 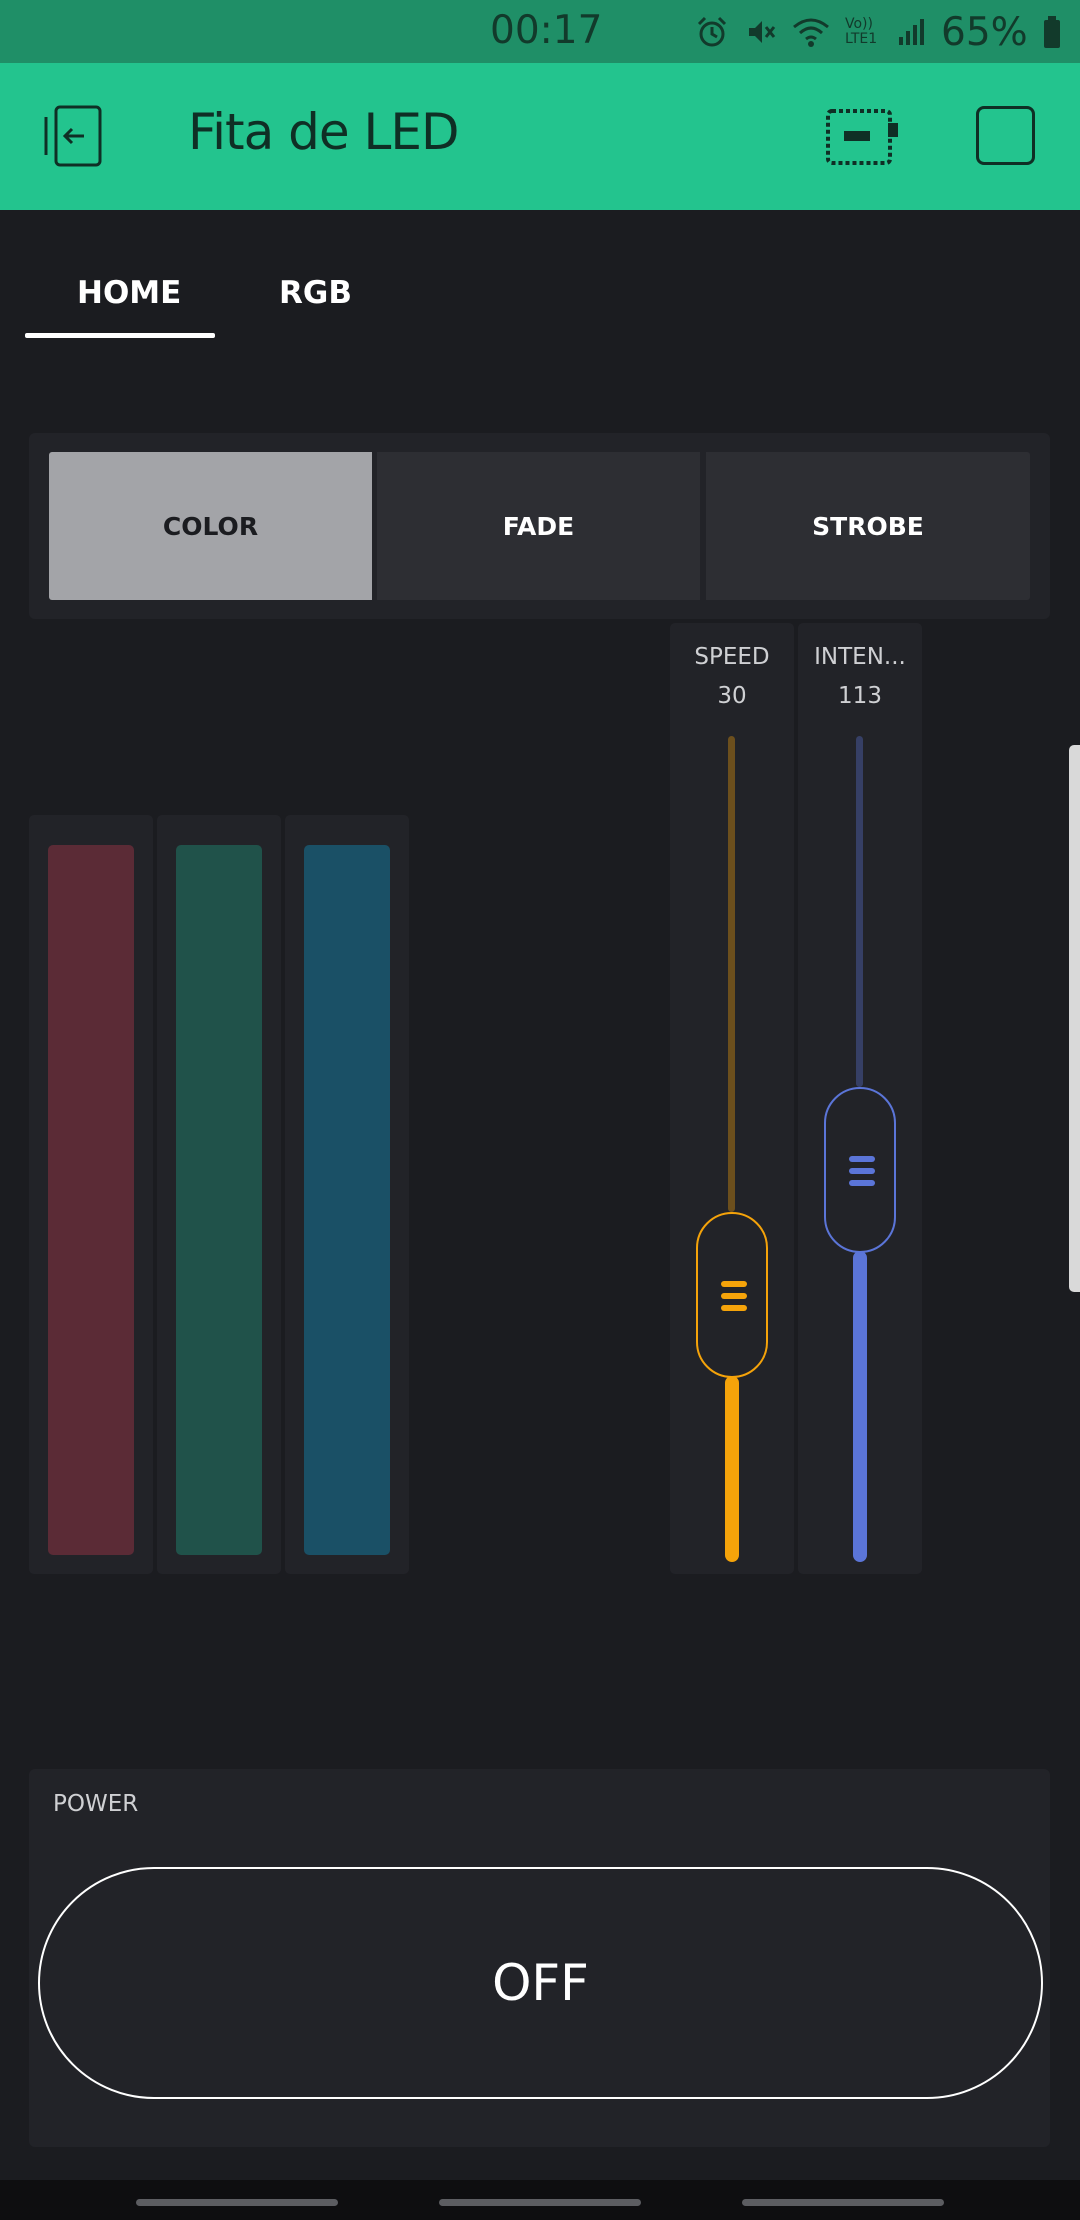 I want to click on tab-home: HOME, so click(x=129, y=293).